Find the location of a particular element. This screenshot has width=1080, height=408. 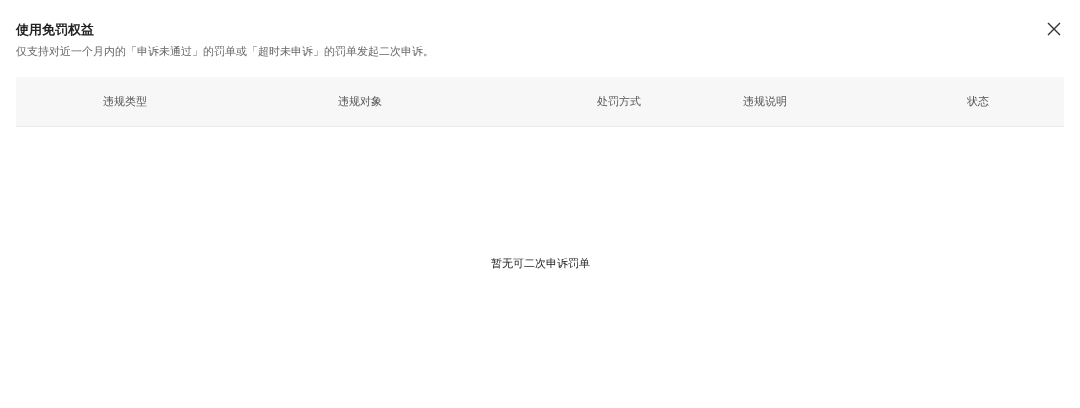

column-header: 处罚方式 is located at coordinates (619, 101).